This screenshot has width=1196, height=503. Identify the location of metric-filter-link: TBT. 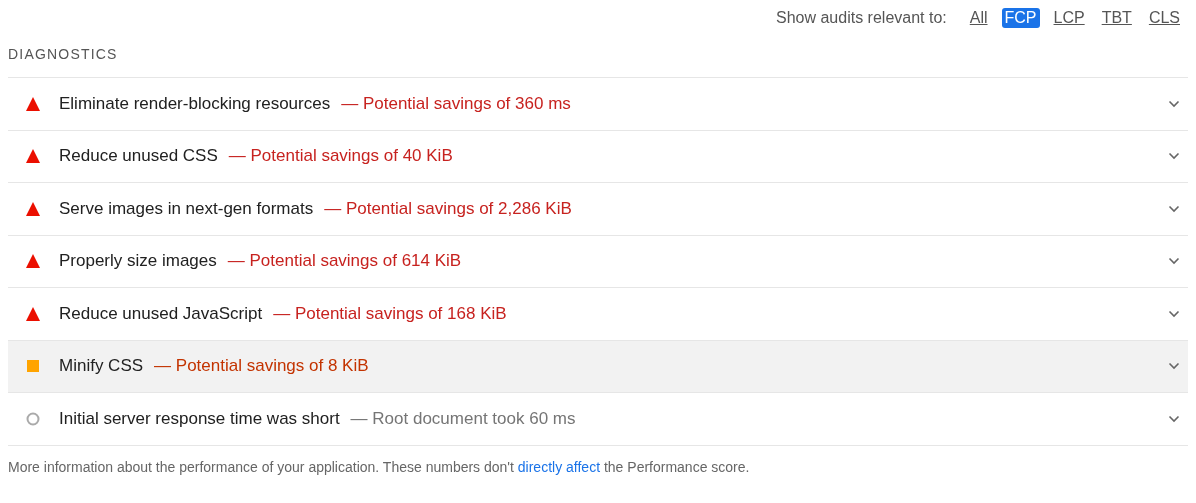
(1116, 18).